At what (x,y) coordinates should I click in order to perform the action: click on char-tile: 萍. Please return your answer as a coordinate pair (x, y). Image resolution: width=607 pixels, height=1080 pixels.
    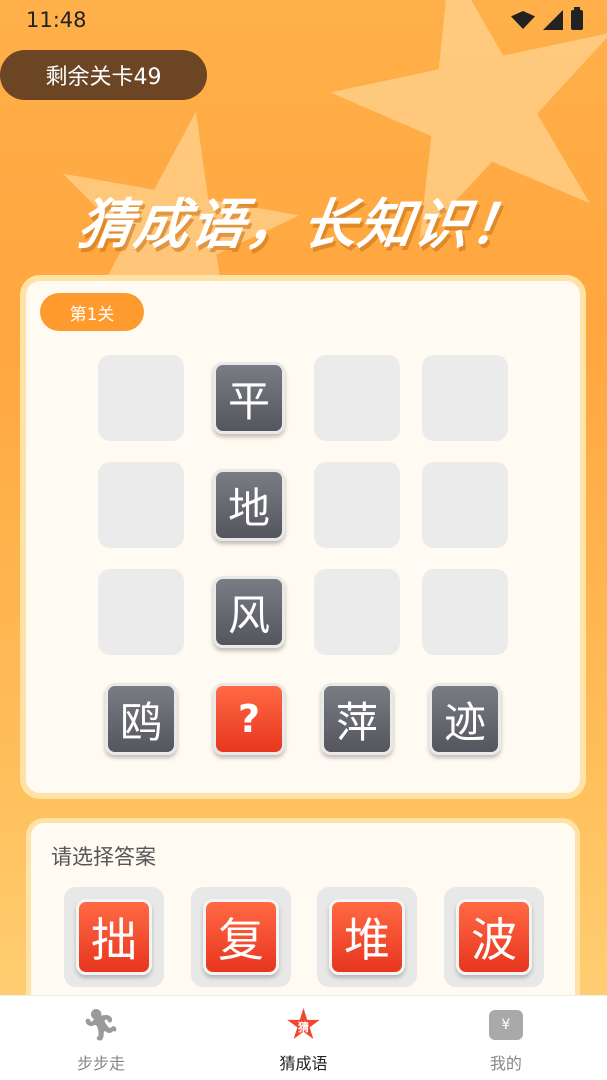
    Looking at the image, I should click on (357, 719).